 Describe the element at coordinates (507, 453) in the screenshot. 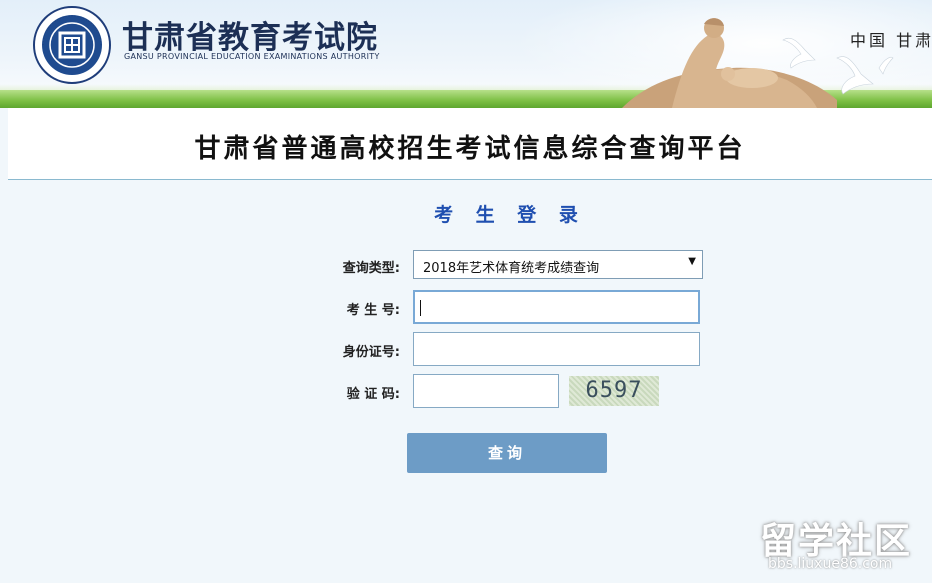

I see `query-button: 查询` at that location.